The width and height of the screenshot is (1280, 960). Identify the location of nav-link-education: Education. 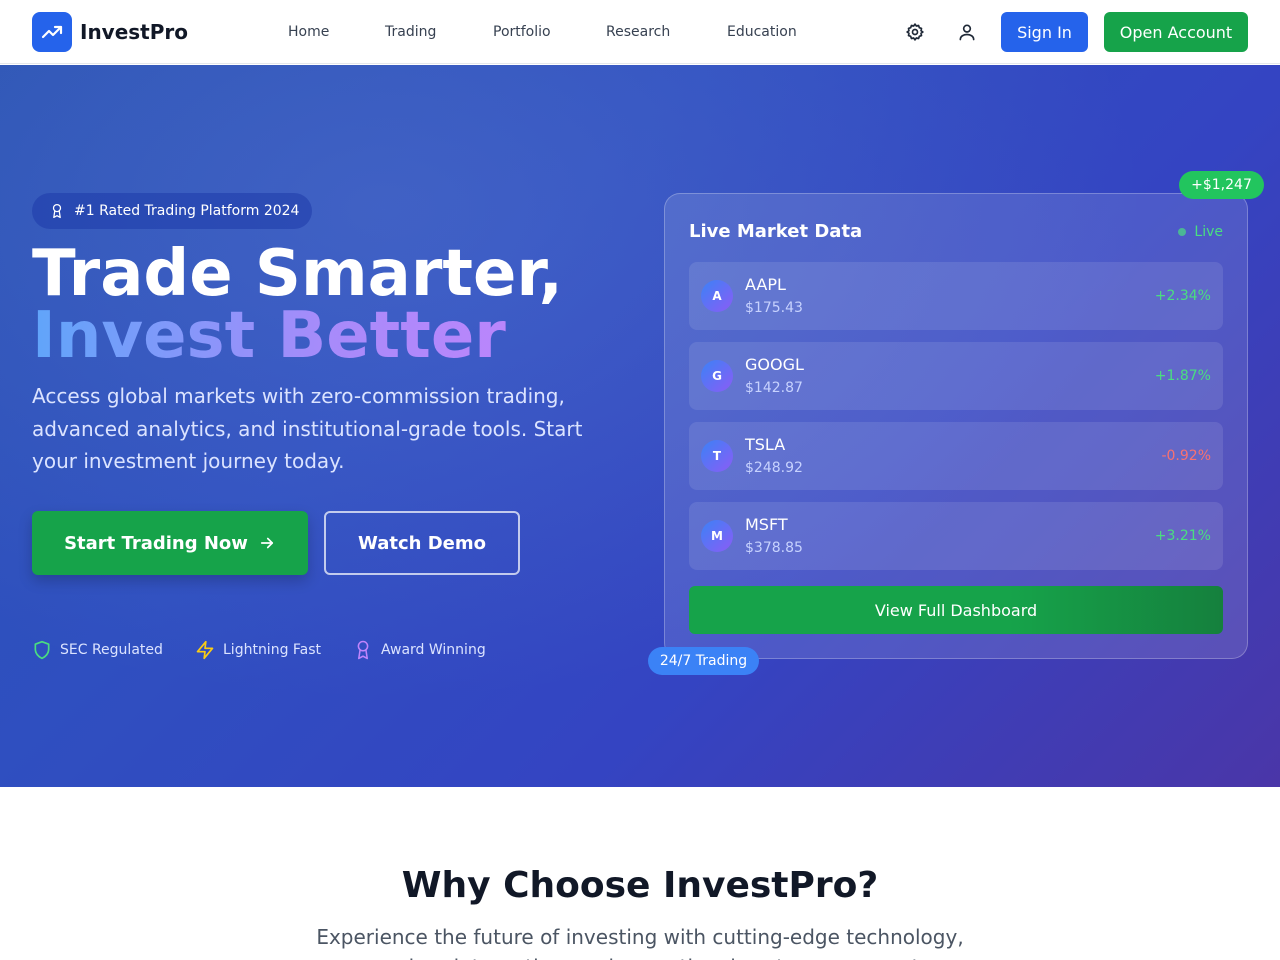
(762, 32).